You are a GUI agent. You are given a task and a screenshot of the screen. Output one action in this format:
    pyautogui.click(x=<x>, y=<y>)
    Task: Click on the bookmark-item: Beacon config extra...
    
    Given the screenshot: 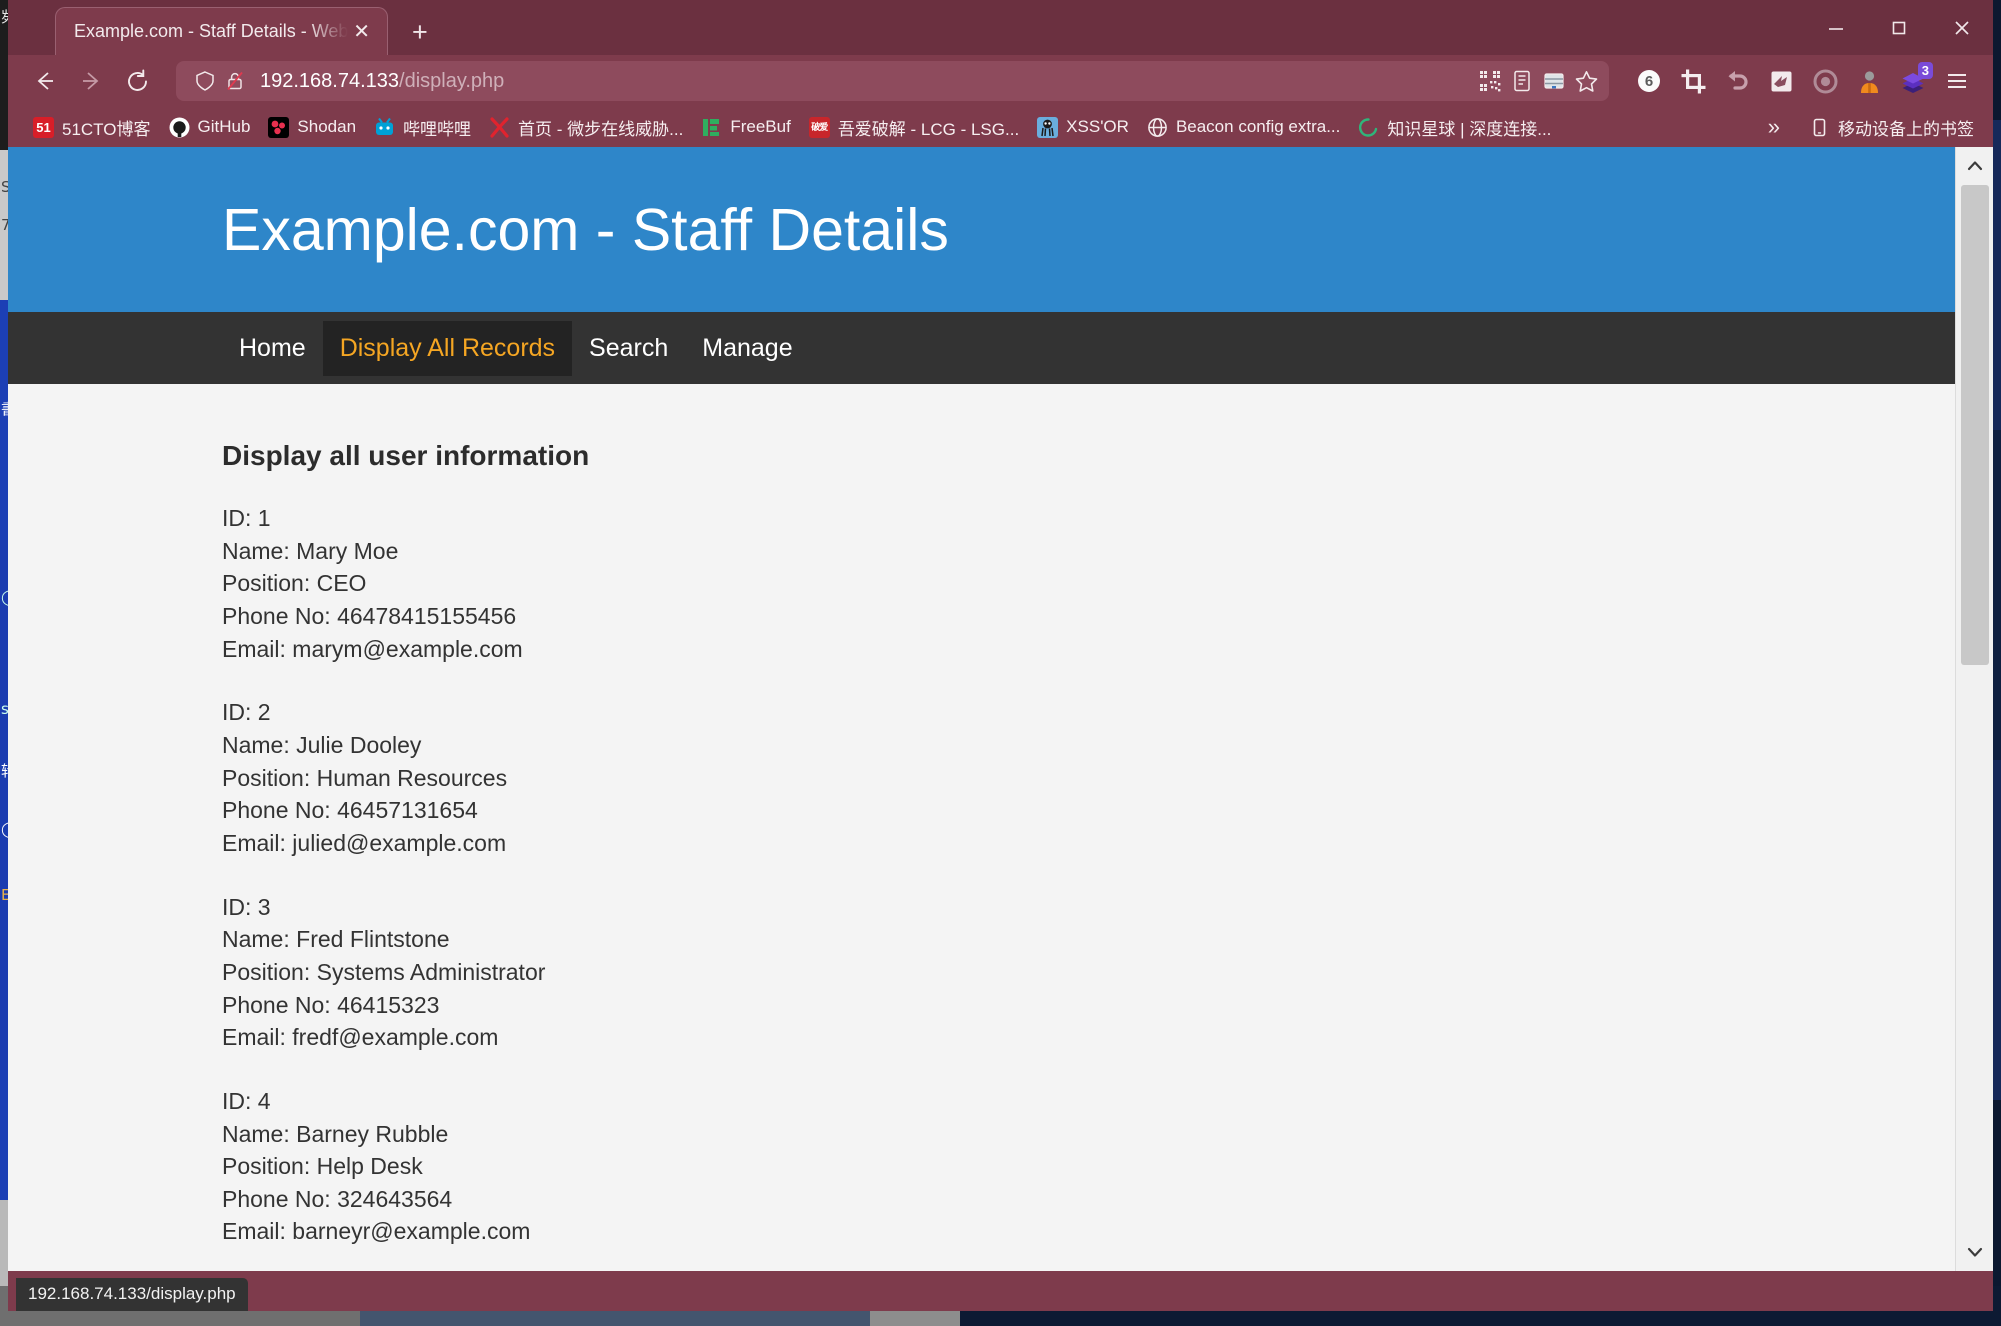 What is the action you would take?
    pyautogui.click(x=1243, y=127)
    